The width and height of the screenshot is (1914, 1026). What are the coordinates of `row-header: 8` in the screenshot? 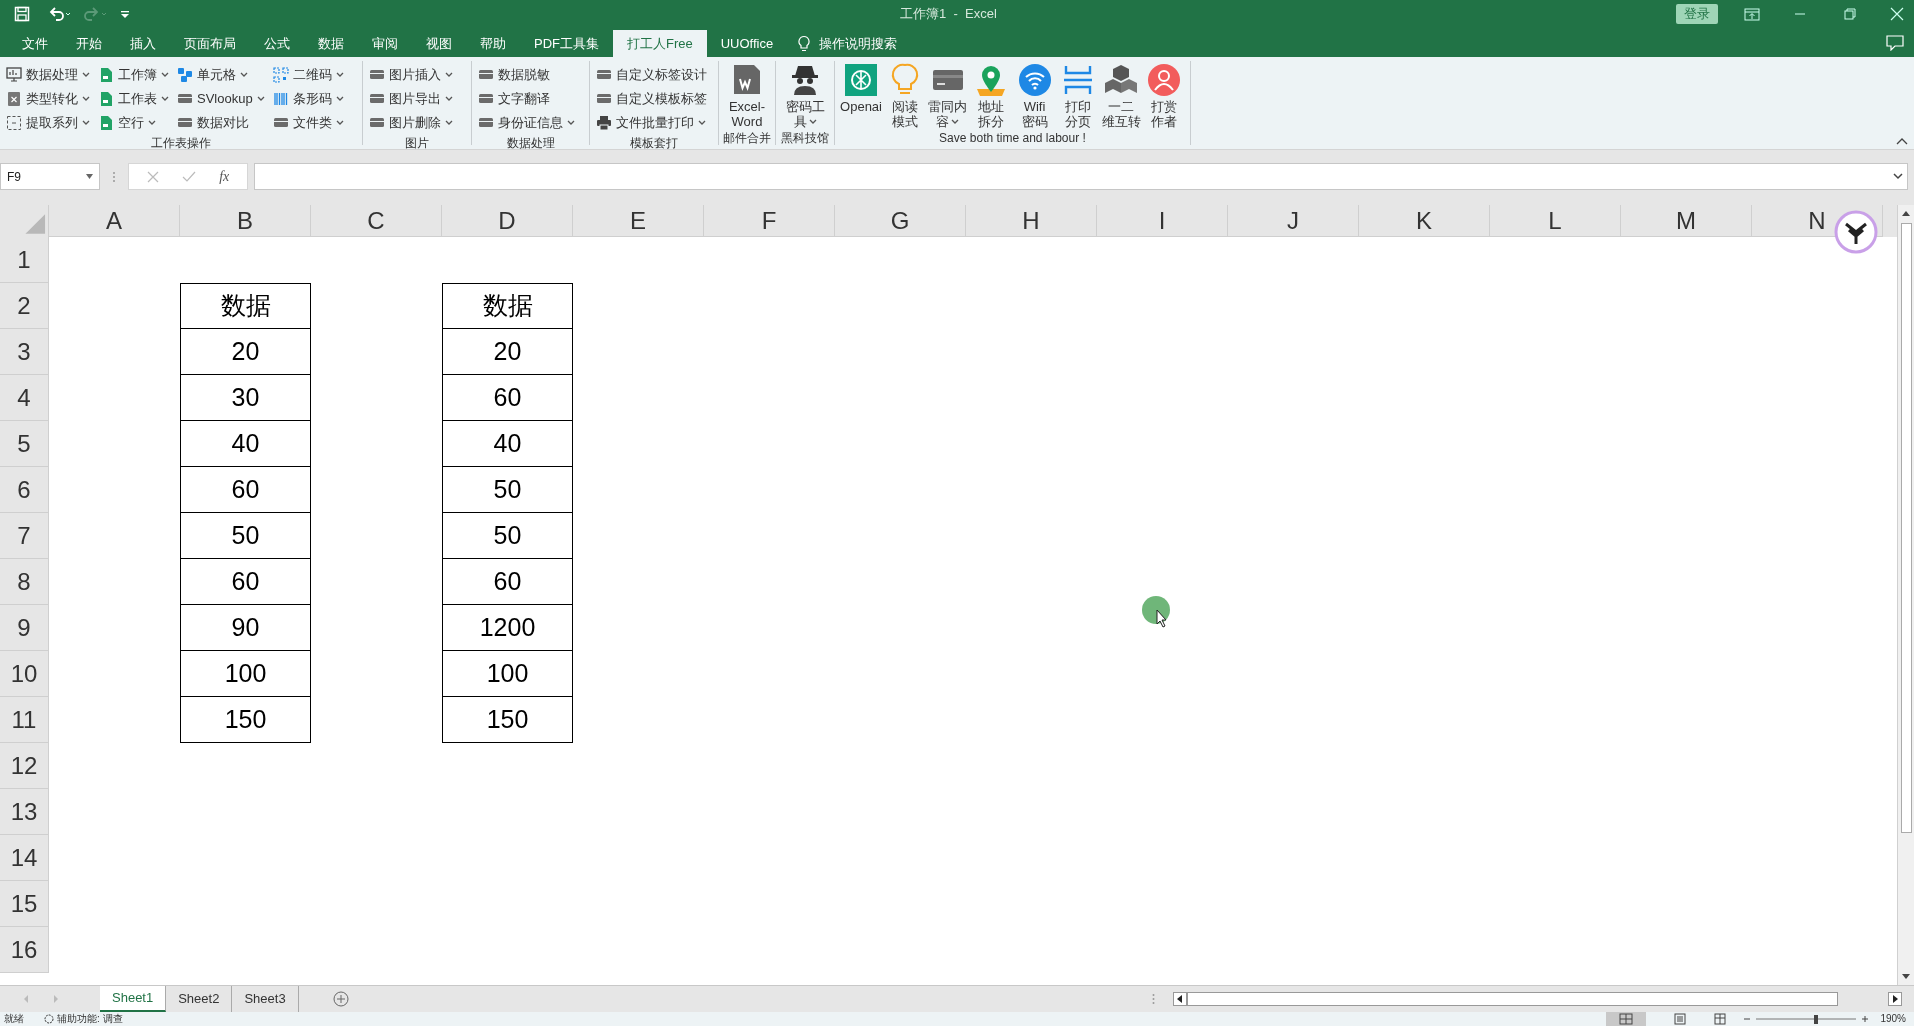 It's located at (24, 582).